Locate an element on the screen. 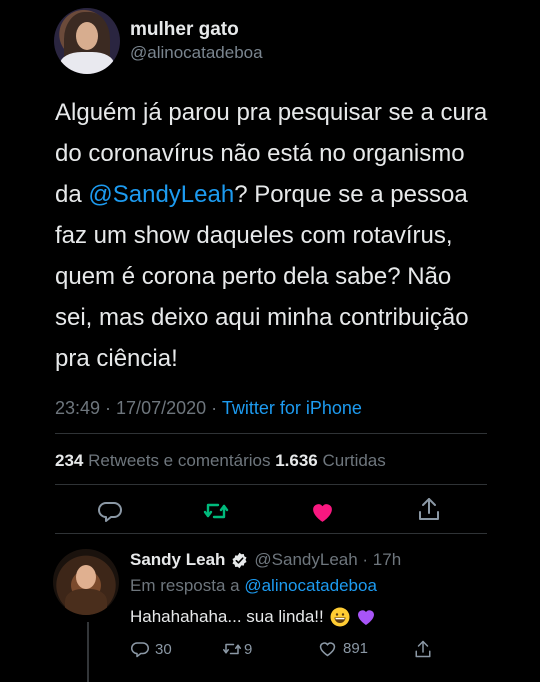 This screenshot has height=682, width=540. tweet-mention-link: @SandyLeah is located at coordinates (161, 194).